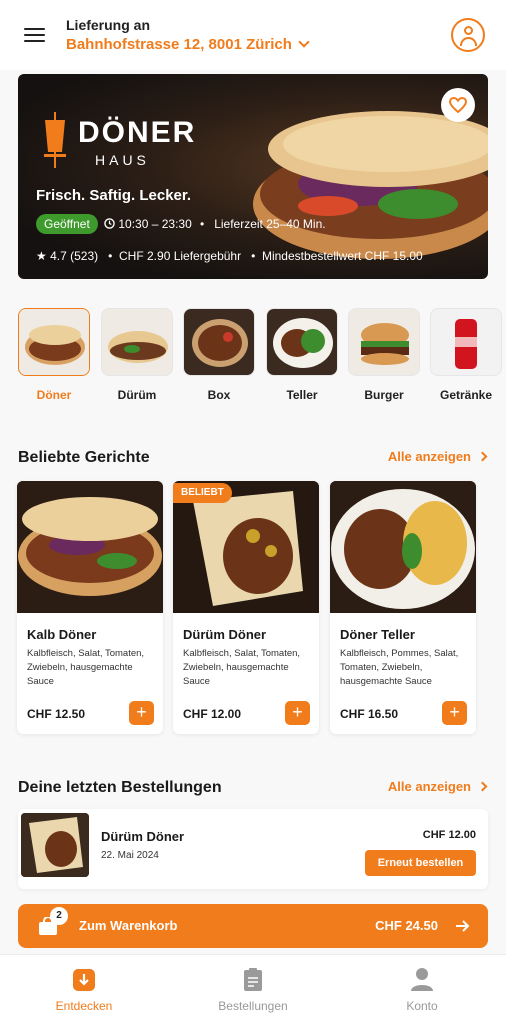  I want to click on brand-name: DÖNER, so click(137, 132).